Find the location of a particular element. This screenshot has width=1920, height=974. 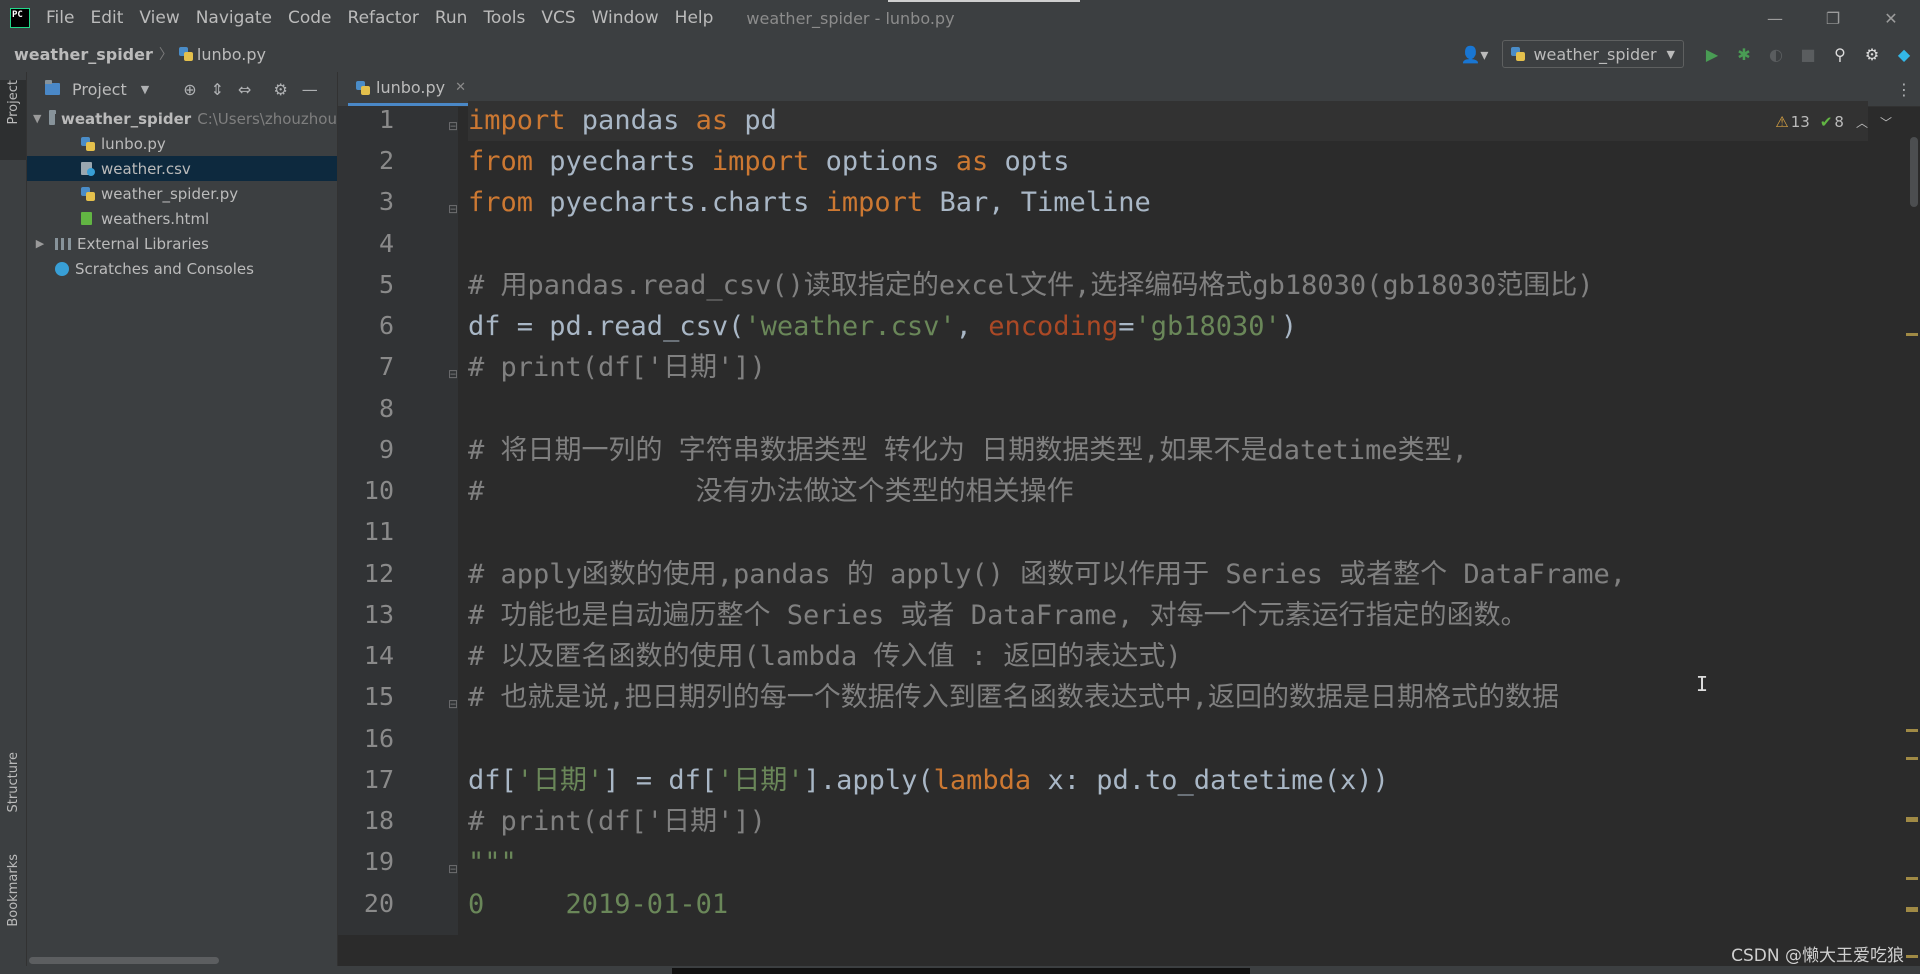

menu-navigate: Navigate is located at coordinates (234, 18).